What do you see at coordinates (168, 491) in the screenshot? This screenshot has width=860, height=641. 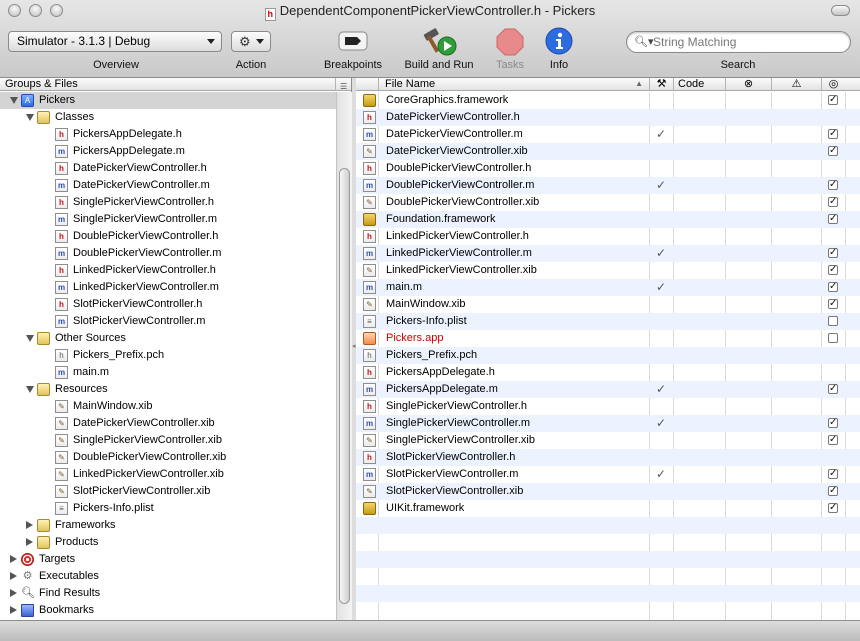 I see `sidebar-item: ✎ SlotPickerViewController.xib` at bounding box center [168, 491].